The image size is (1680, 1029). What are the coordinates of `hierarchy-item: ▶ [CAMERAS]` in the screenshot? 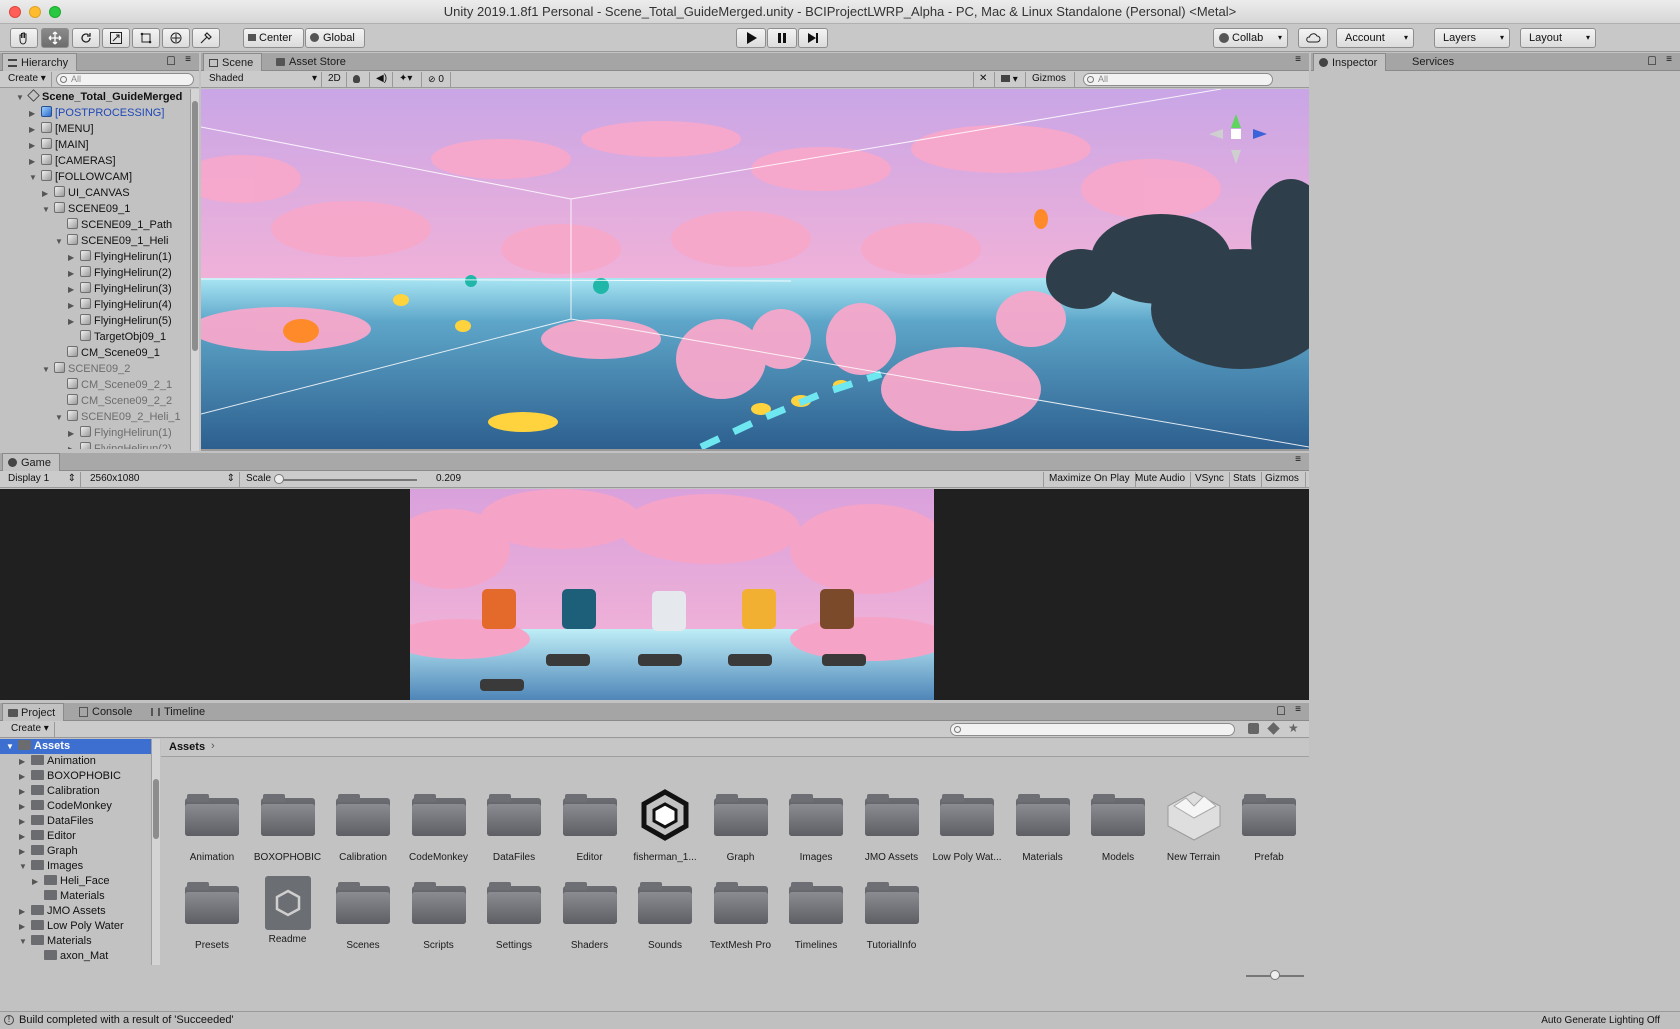 It's located at (72, 161).